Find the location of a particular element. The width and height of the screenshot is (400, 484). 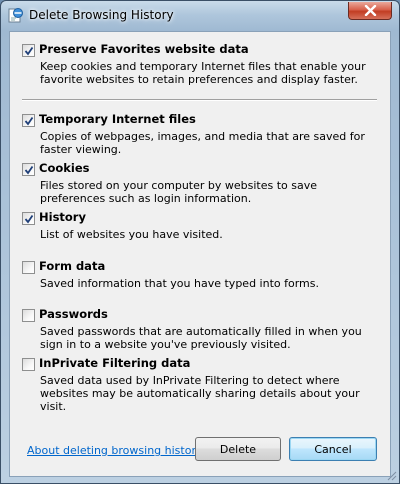

about-deleting-browsing-history-link: About deleting browsing history is located at coordinates (114, 450).